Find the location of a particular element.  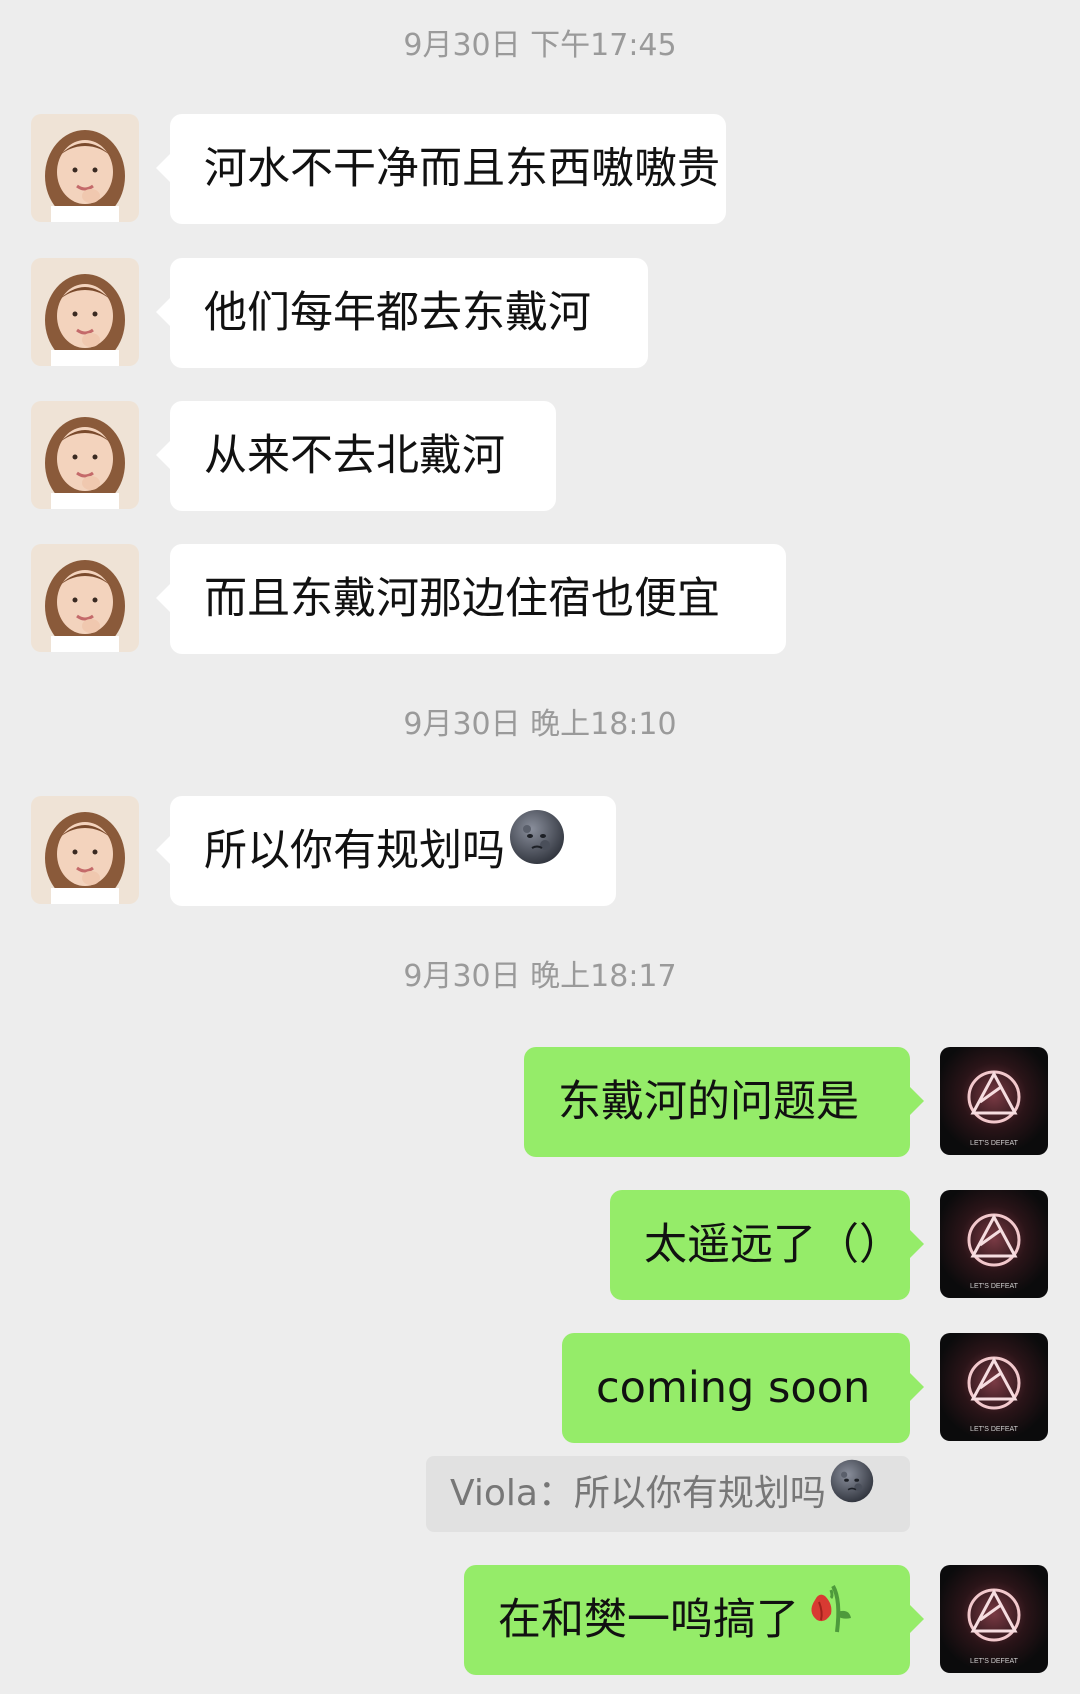

timestamp: 9月30日 晚上18:17 is located at coordinates (540, 976).